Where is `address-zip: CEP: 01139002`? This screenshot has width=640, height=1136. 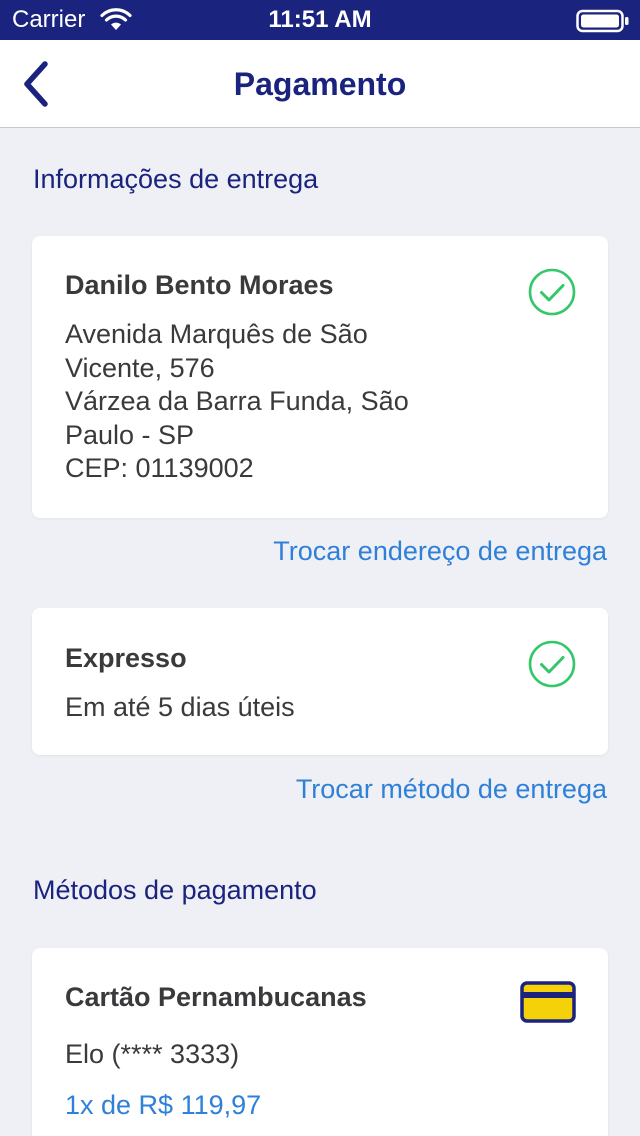
address-zip: CEP: 01139002 is located at coordinates (159, 468).